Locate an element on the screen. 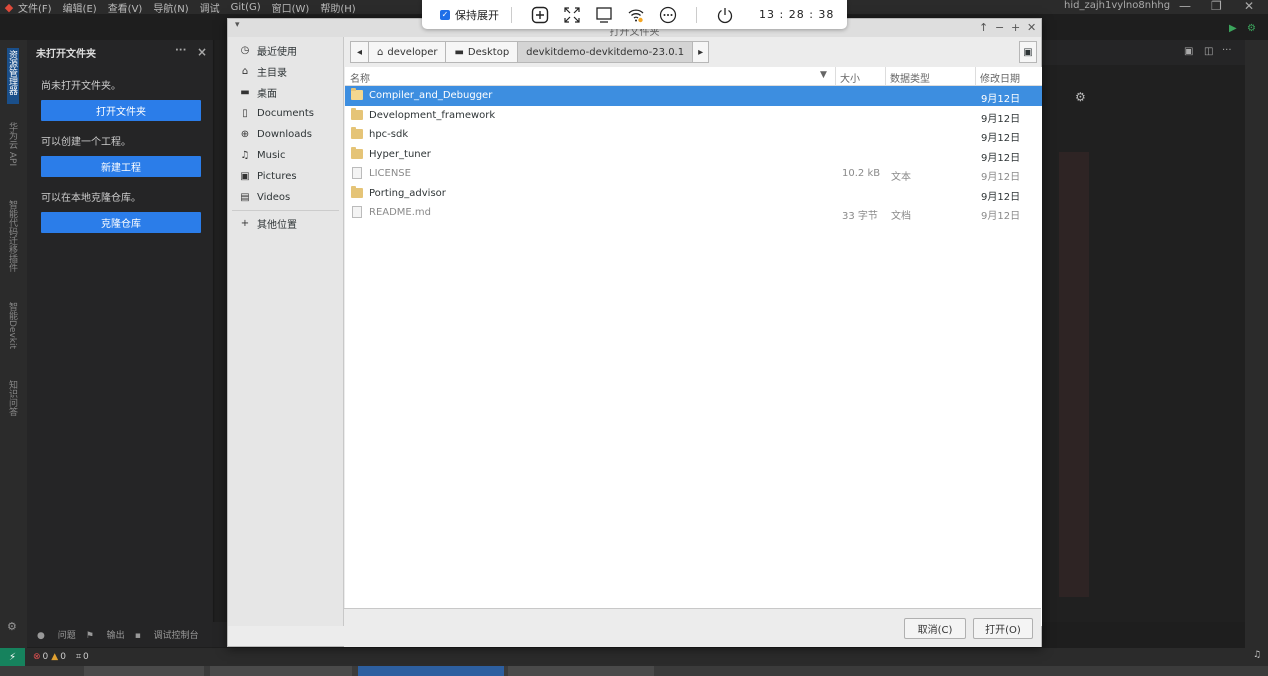 The image size is (1268, 676). add-icon is located at coordinates (540, 15).